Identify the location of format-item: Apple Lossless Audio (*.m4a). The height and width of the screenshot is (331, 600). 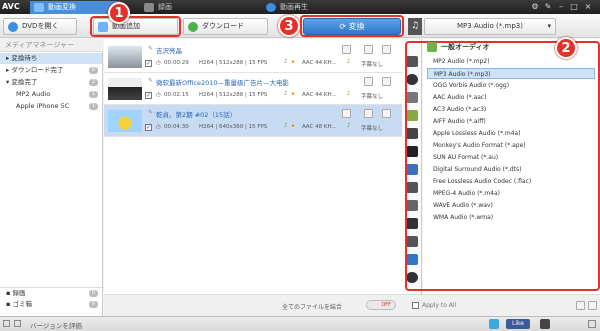
(511, 133).